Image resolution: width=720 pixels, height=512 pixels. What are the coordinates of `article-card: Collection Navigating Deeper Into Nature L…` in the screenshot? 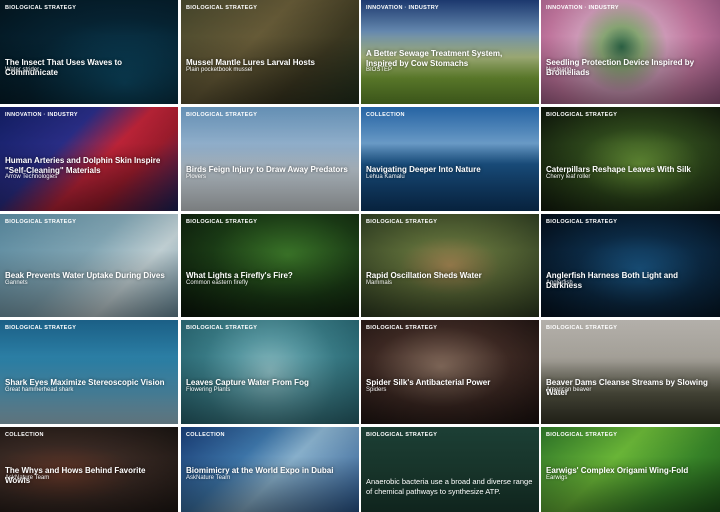 It's located at (450, 159).